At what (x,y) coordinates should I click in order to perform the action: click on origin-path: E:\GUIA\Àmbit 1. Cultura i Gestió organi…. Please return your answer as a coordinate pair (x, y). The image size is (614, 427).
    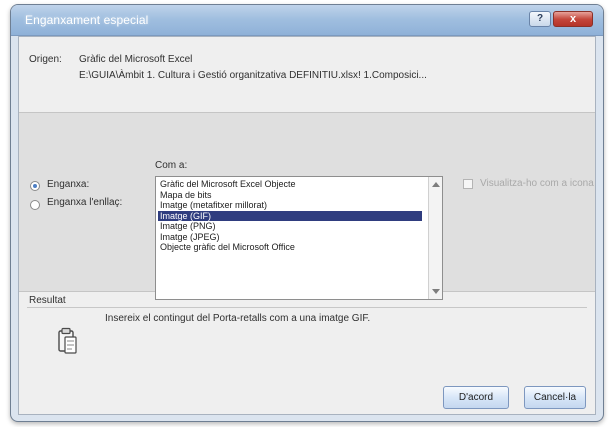
    Looking at the image, I should click on (253, 75).